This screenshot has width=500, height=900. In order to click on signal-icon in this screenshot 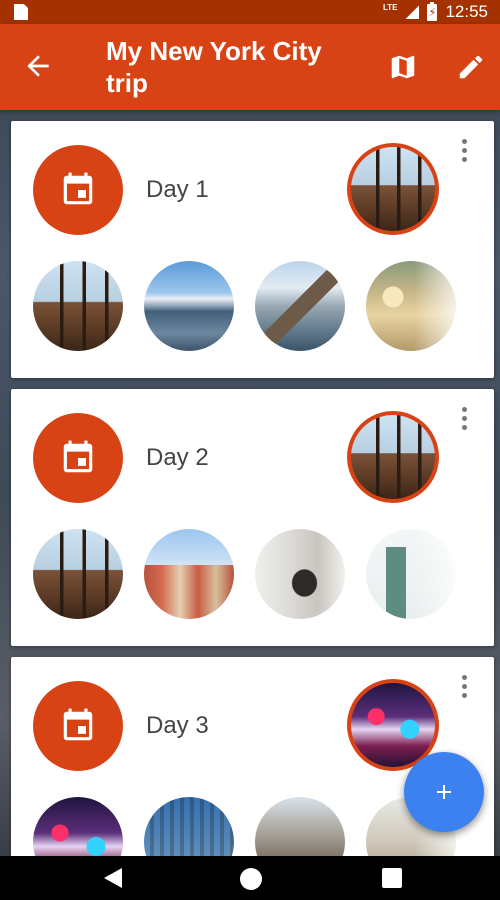, I will do `click(412, 12)`.